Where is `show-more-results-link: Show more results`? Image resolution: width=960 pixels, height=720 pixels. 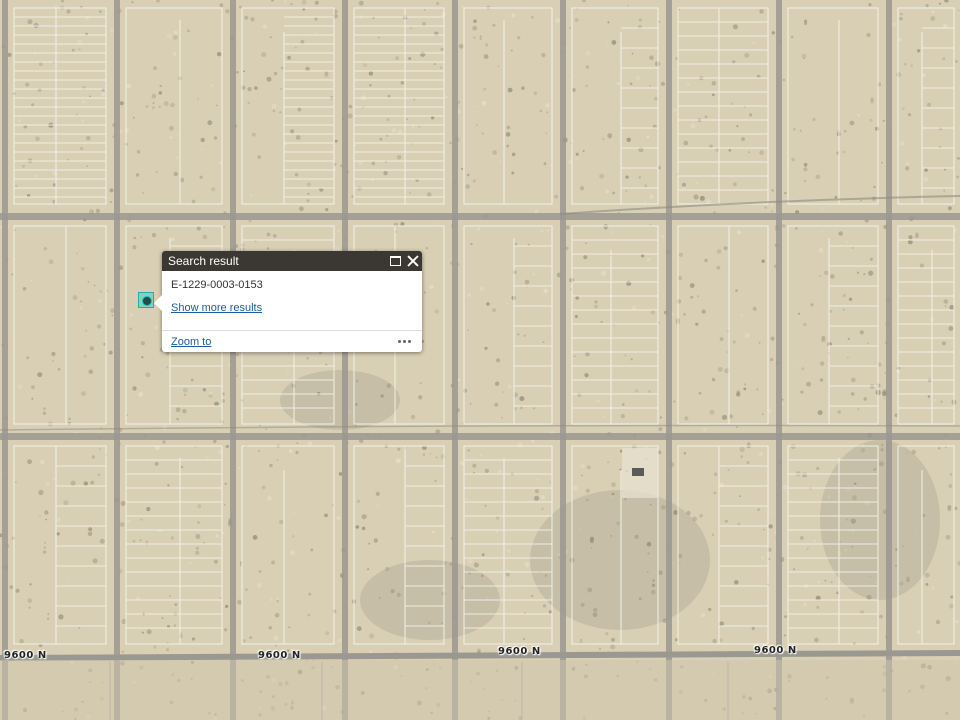 show-more-results-link: Show more results is located at coordinates (292, 308).